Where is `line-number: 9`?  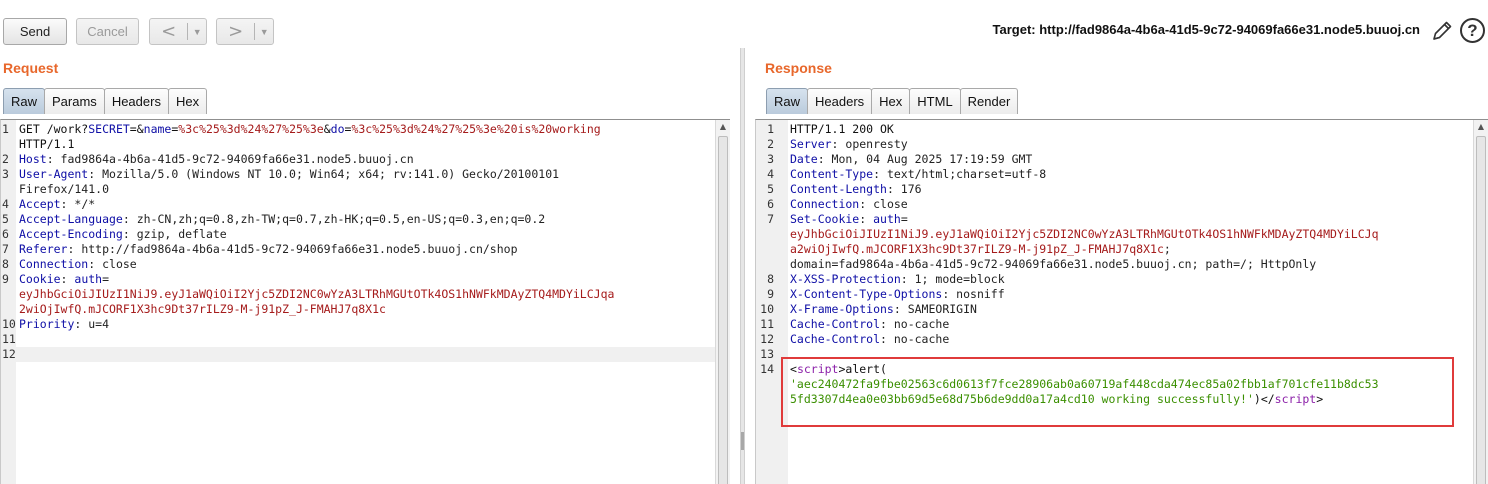 line-number: 9 is located at coordinates (5, 279).